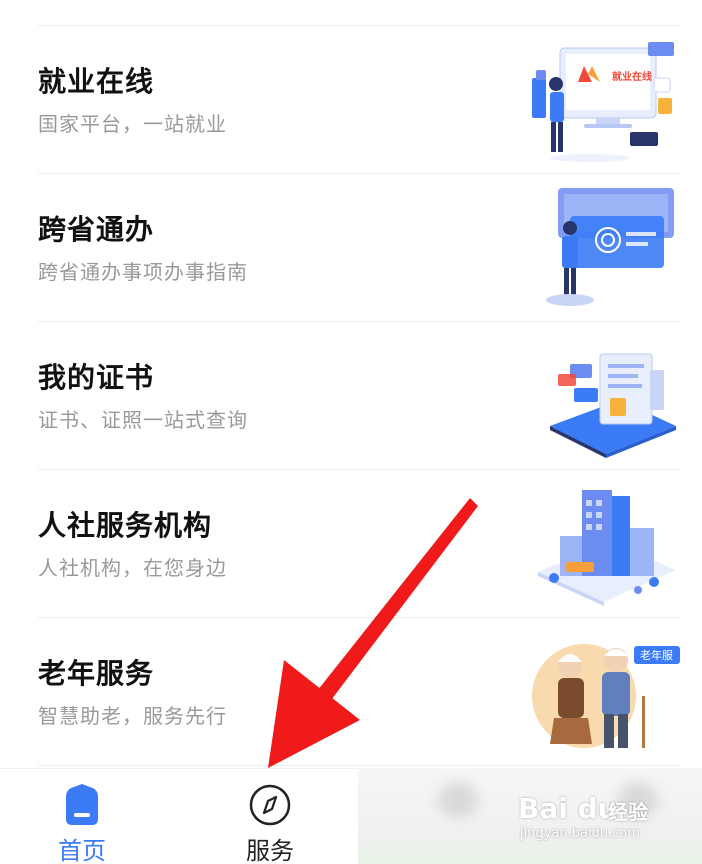 This screenshot has width=702, height=864. Describe the element at coordinates (96, 673) in the screenshot. I see `service-title: 老年服务` at that location.